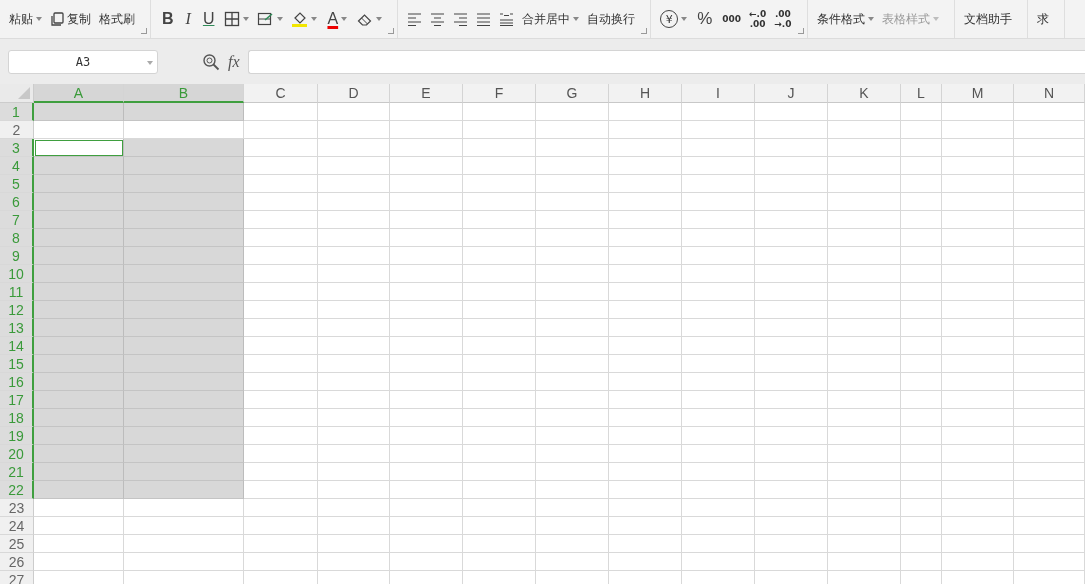 The height and width of the screenshot is (584, 1085). Describe the element at coordinates (507, 19) in the screenshot. I see `distribute-icon` at that location.